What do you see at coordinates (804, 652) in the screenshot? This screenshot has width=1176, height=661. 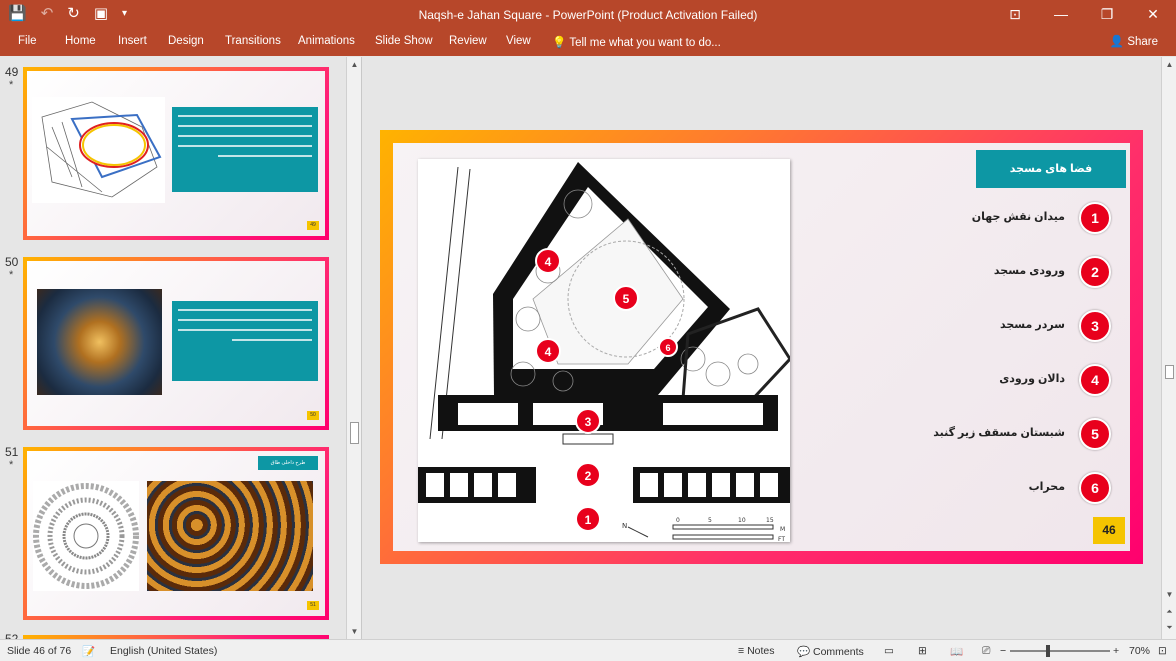 I see `comments-icon: 💬` at bounding box center [804, 652].